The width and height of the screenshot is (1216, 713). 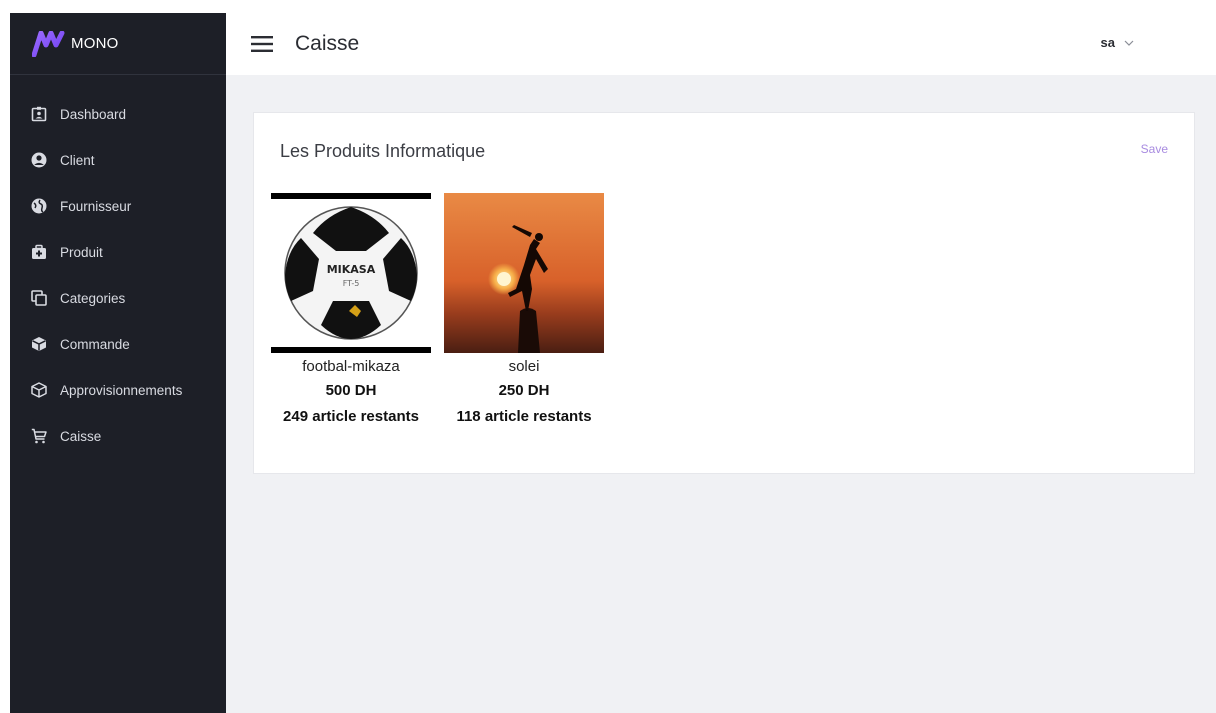 What do you see at coordinates (118, 252) in the screenshot?
I see `sidebar-item-produit: Produit` at bounding box center [118, 252].